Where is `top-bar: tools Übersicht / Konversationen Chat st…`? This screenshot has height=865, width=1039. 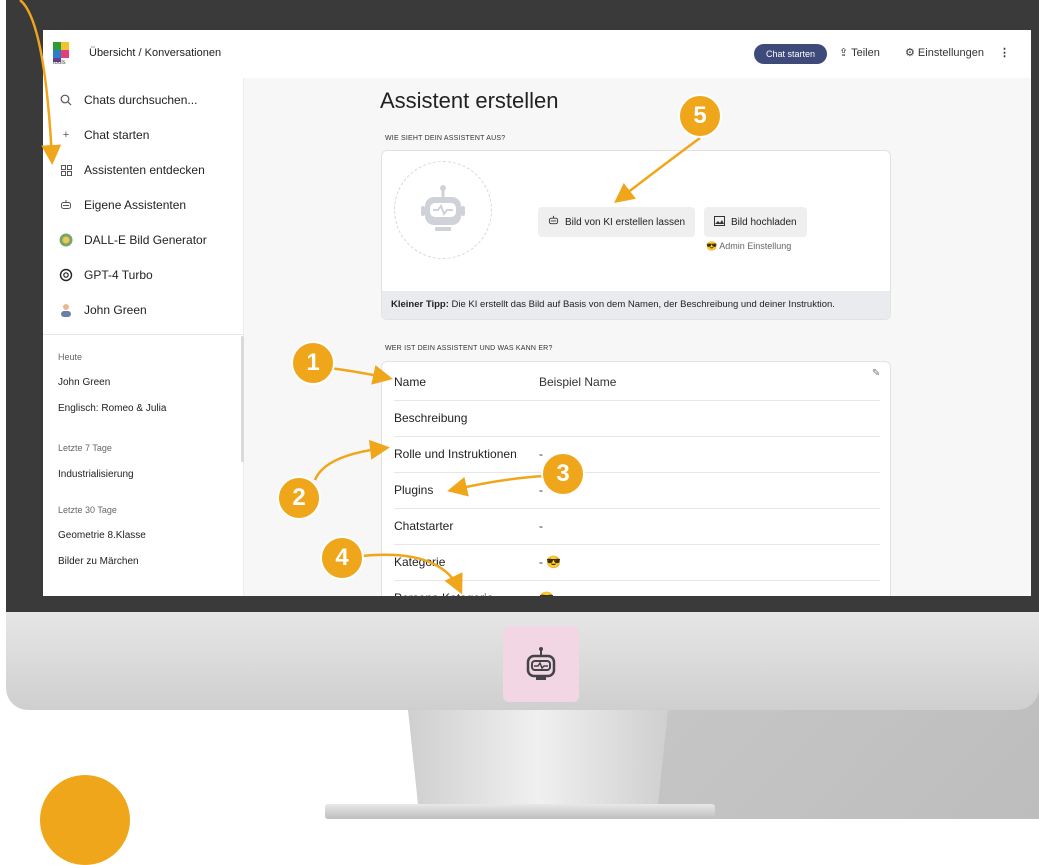 top-bar: tools Übersicht / Konversationen Chat st… is located at coordinates (537, 54).